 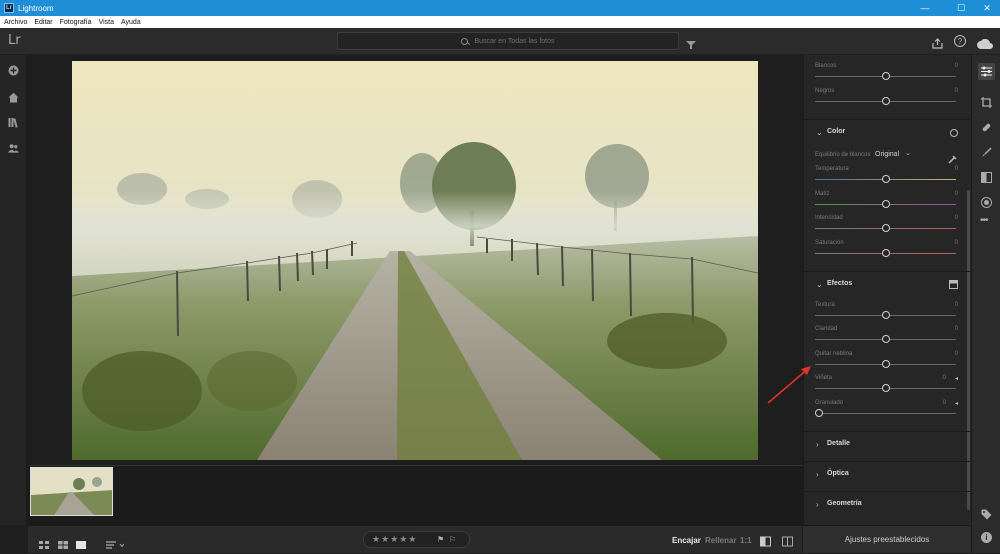 I want to click on section-title: Efectos, so click(x=840, y=283).